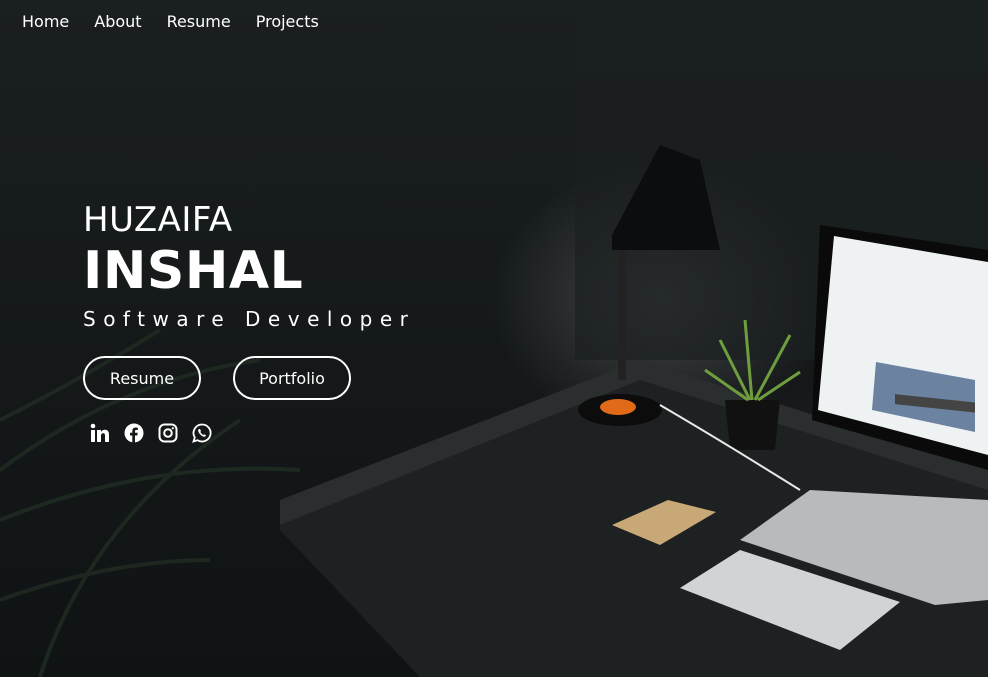 The width and height of the screenshot is (988, 677). What do you see at coordinates (142, 378) in the screenshot?
I see `resume-button: Resume` at bounding box center [142, 378].